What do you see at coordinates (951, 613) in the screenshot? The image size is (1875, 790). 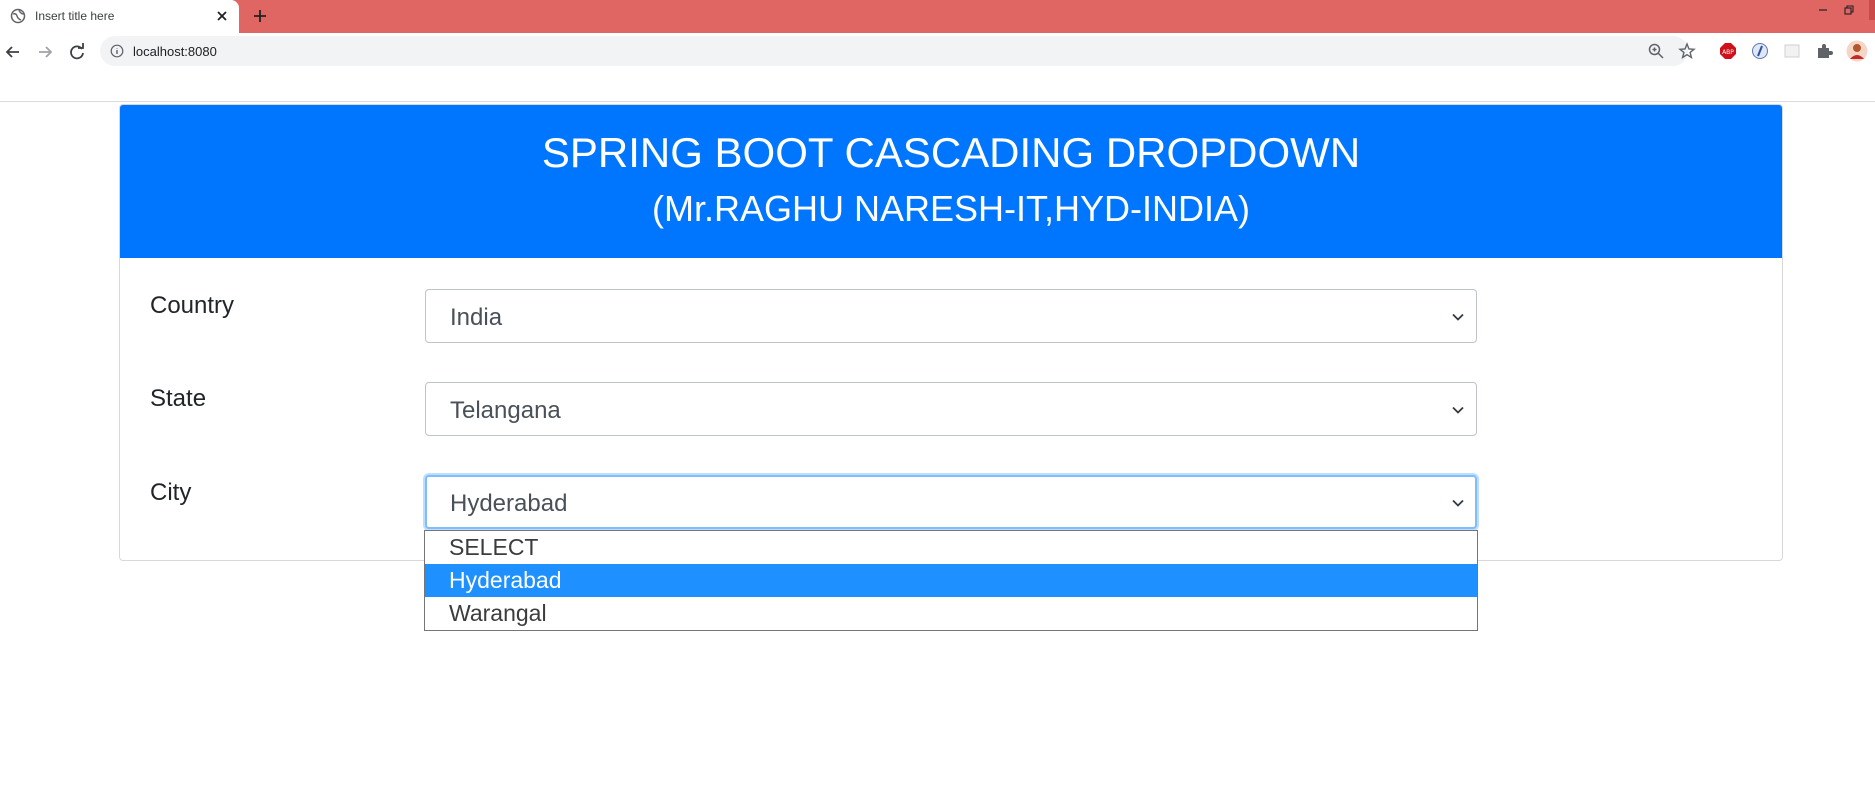 I see `dropdown-option: Warangal` at bounding box center [951, 613].